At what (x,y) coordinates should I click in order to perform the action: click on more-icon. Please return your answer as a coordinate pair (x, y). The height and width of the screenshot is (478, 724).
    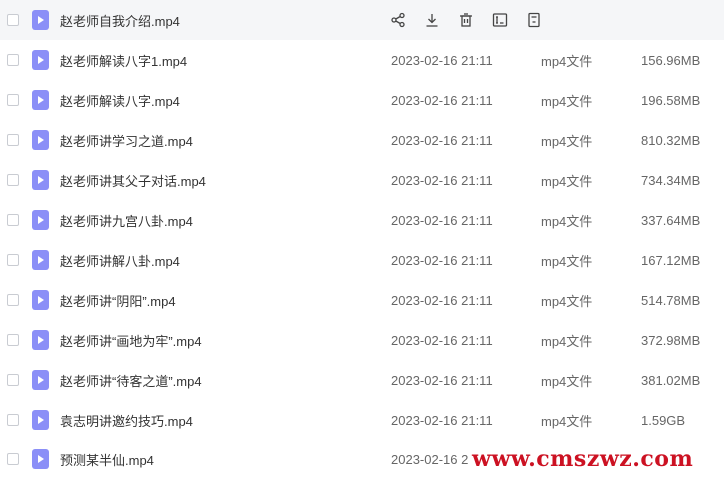
    Looking at the image, I should click on (534, 20).